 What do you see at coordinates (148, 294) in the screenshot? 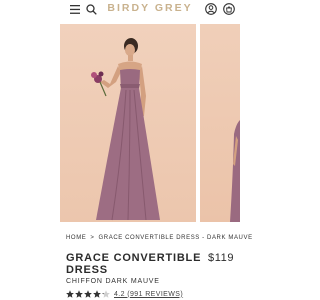
I see `reviews-link: 4.2 (991 REVIEWS)` at bounding box center [148, 294].